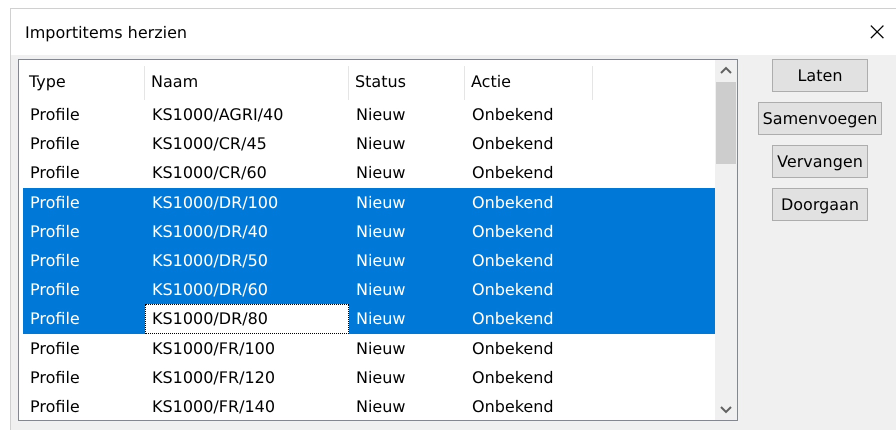 The image size is (896, 430). I want to click on scrollbar-thumb, so click(726, 123).